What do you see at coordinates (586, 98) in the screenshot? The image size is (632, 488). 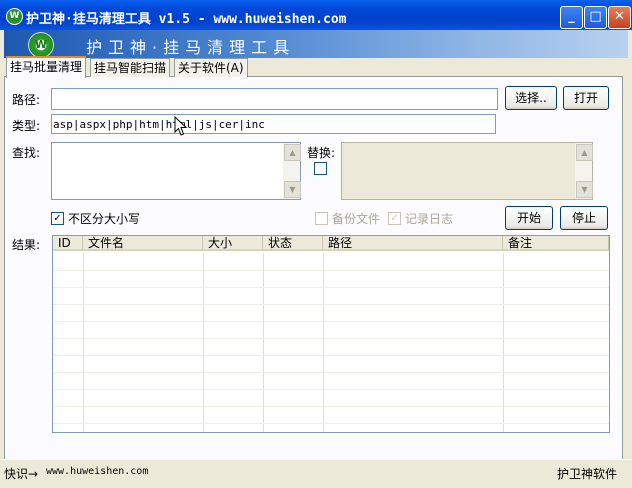 I see `open-button: 打开` at bounding box center [586, 98].